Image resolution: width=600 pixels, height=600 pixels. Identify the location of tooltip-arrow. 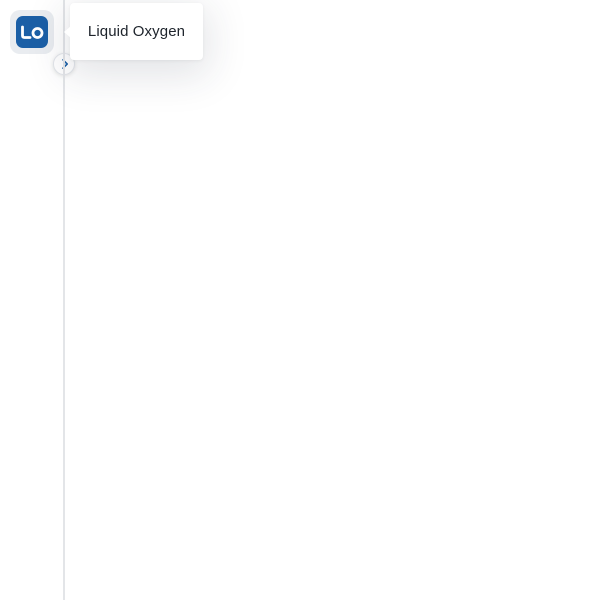
(67, 32).